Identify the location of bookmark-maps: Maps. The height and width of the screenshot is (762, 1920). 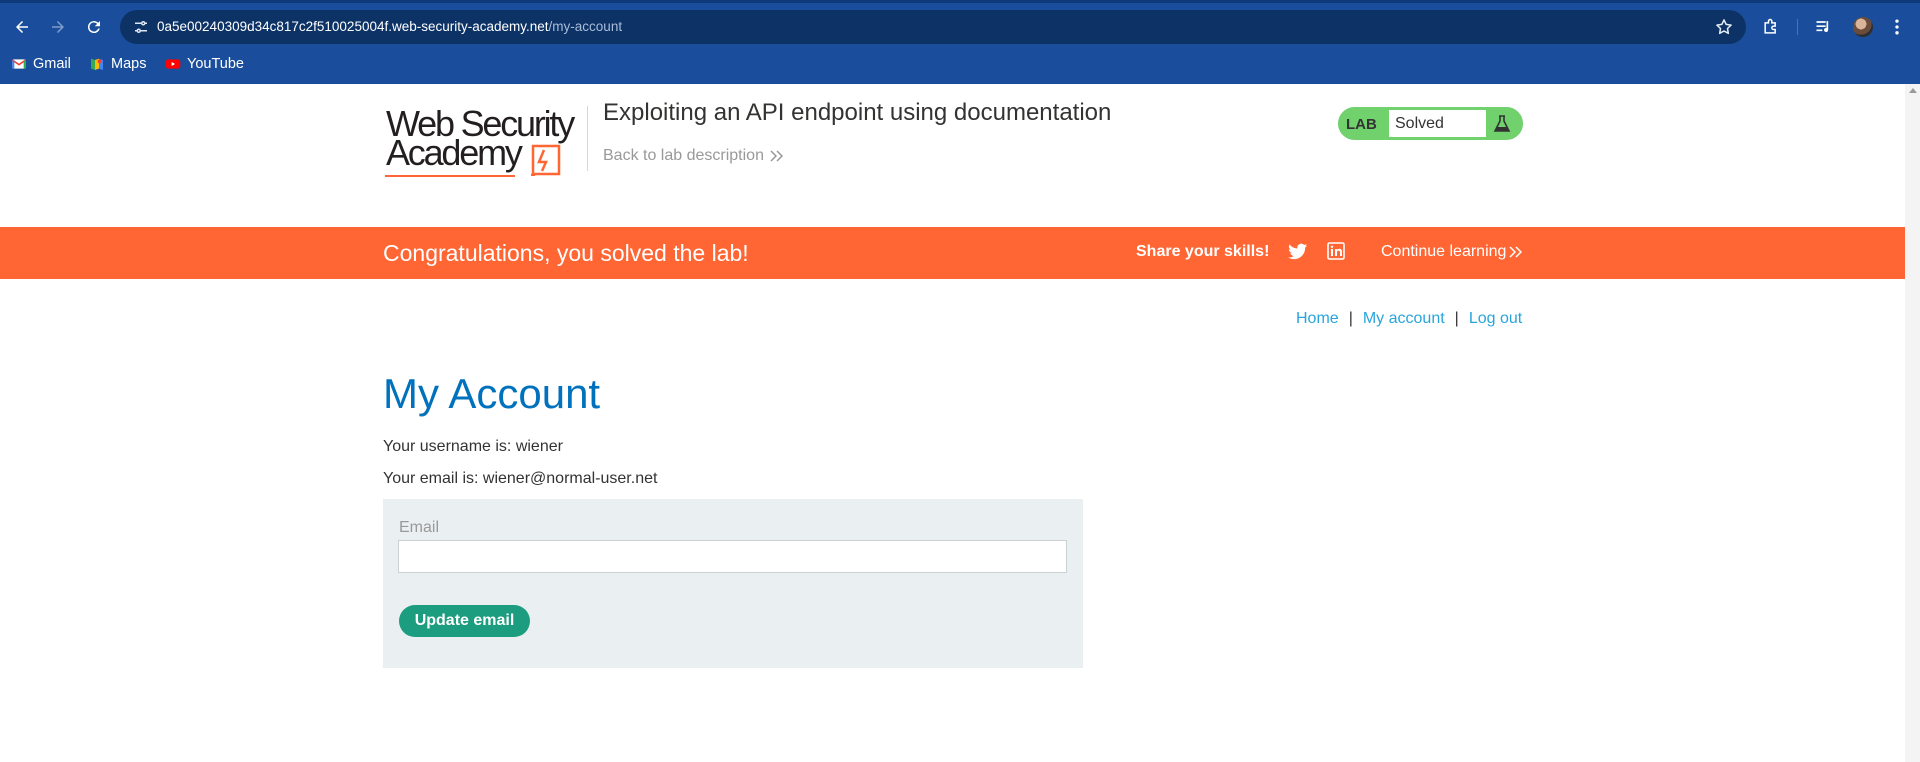
(117, 64).